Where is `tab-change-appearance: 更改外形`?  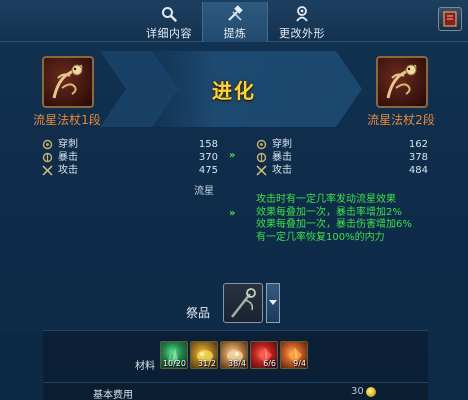 tab-change-appearance: 更改外形 is located at coordinates (302, 22).